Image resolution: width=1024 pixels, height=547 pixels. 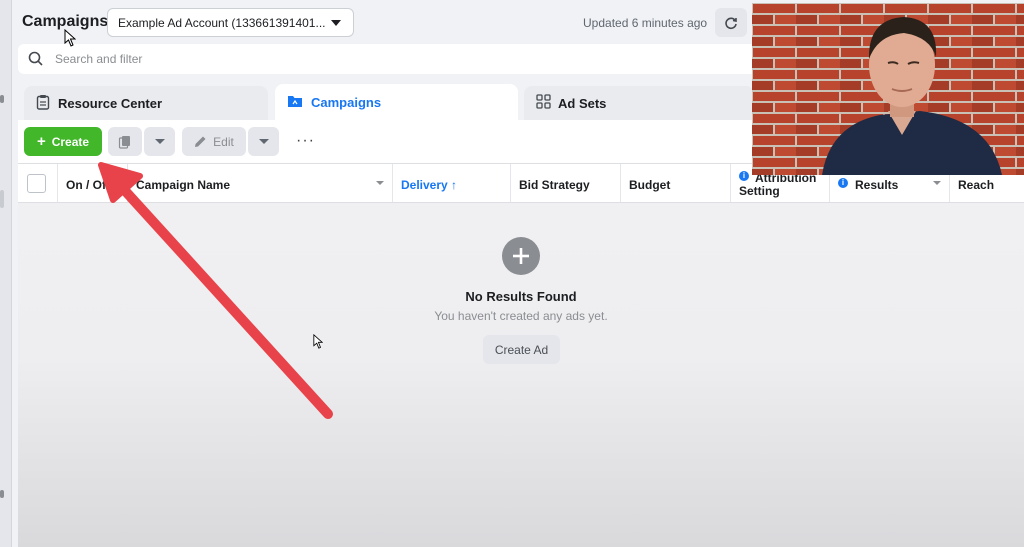 What do you see at coordinates (346, 102) in the screenshot?
I see `tab-label: Campaigns` at bounding box center [346, 102].